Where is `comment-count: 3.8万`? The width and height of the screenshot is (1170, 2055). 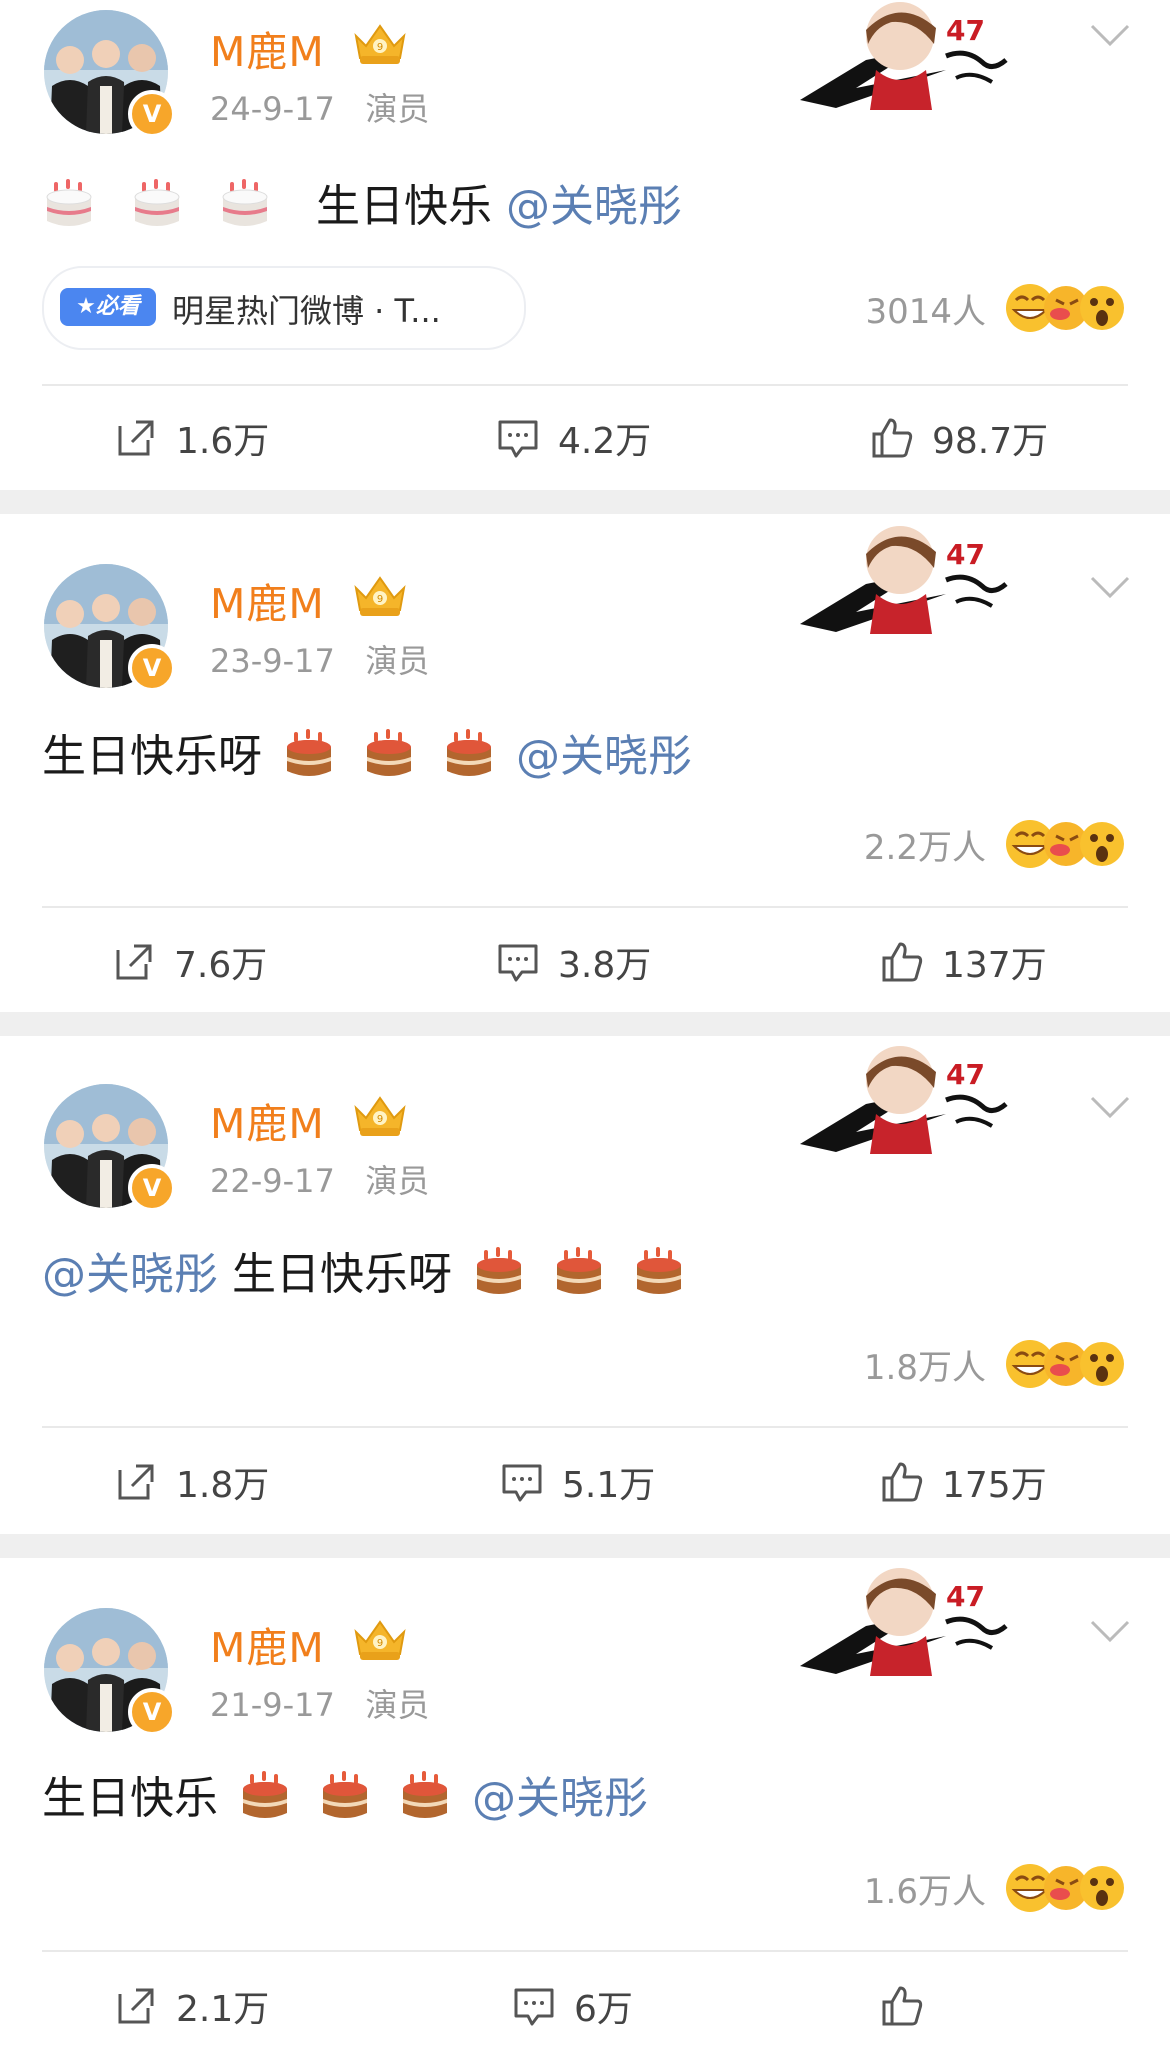 comment-count: 3.8万 is located at coordinates (605, 965).